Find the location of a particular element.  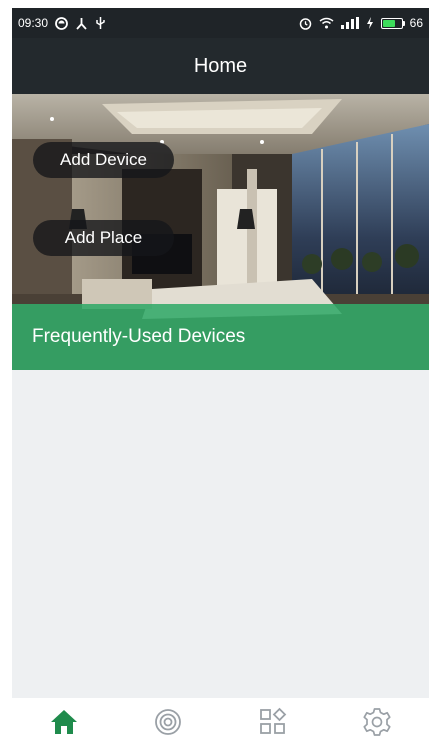

wifi-icon is located at coordinates (326, 23).